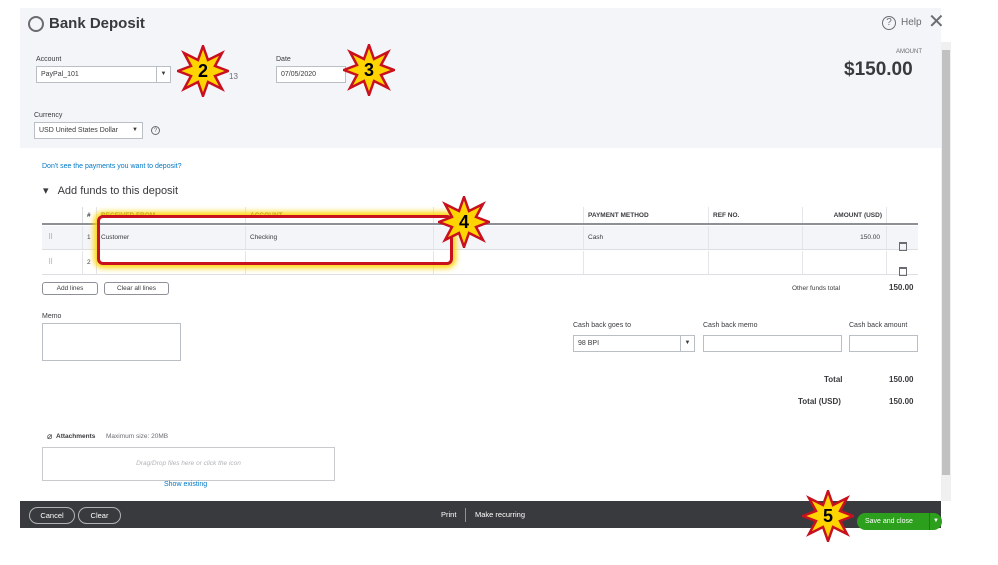 The height and width of the screenshot is (565, 998). I want to click on total-usd-label: Total (USD), so click(819, 401).